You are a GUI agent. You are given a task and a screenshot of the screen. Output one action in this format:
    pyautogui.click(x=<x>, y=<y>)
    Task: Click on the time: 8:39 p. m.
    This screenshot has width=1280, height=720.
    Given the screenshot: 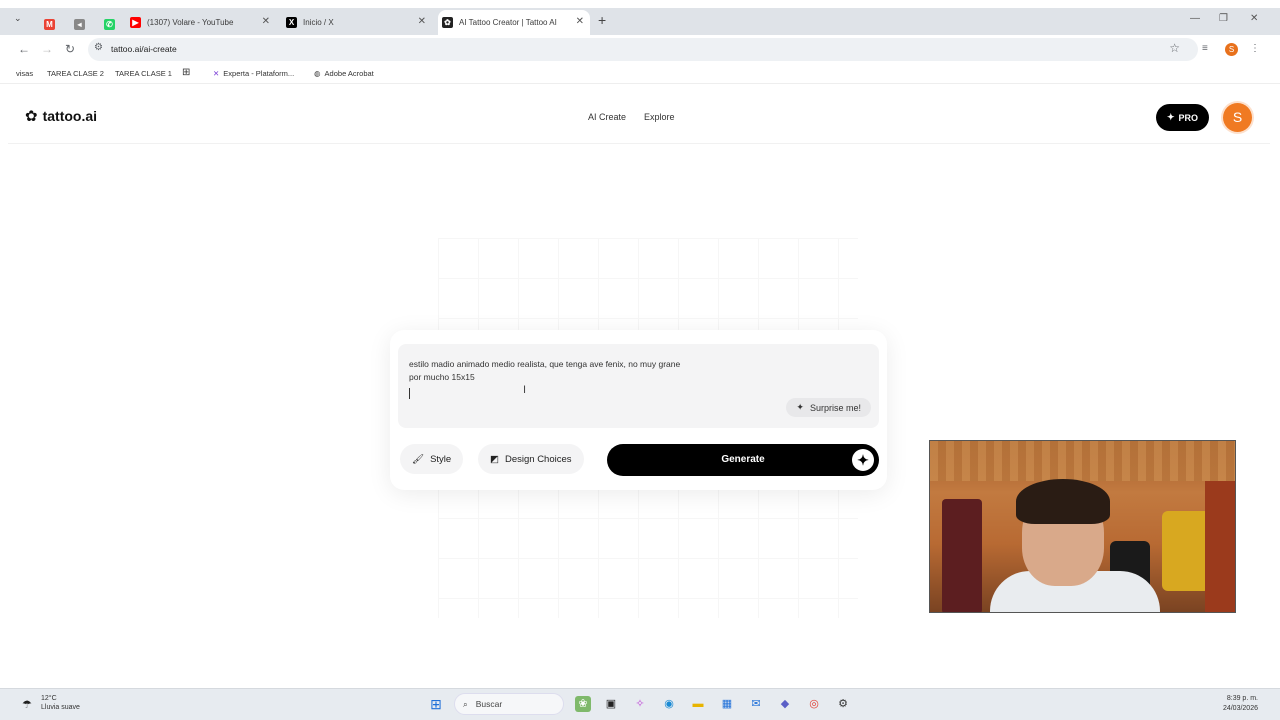 What is the action you would take?
    pyautogui.click(x=1242, y=698)
    